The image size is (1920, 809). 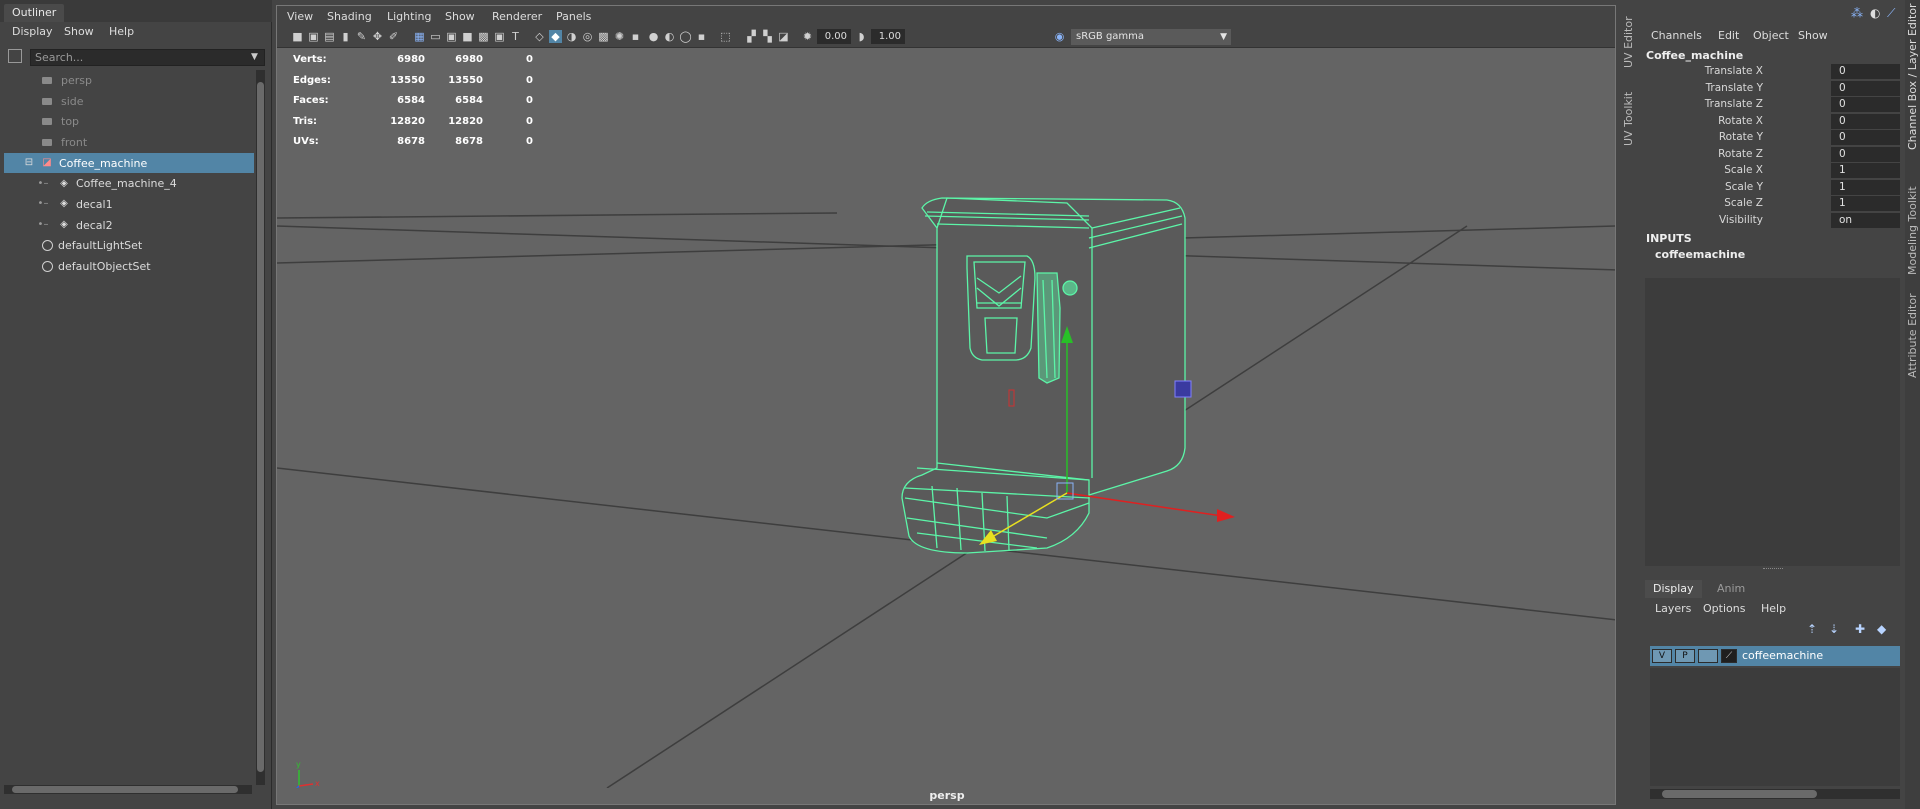 What do you see at coordinates (1773, 569) in the screenshot?
I see `panel-resize-handle` at bounding box center [1773, 569].